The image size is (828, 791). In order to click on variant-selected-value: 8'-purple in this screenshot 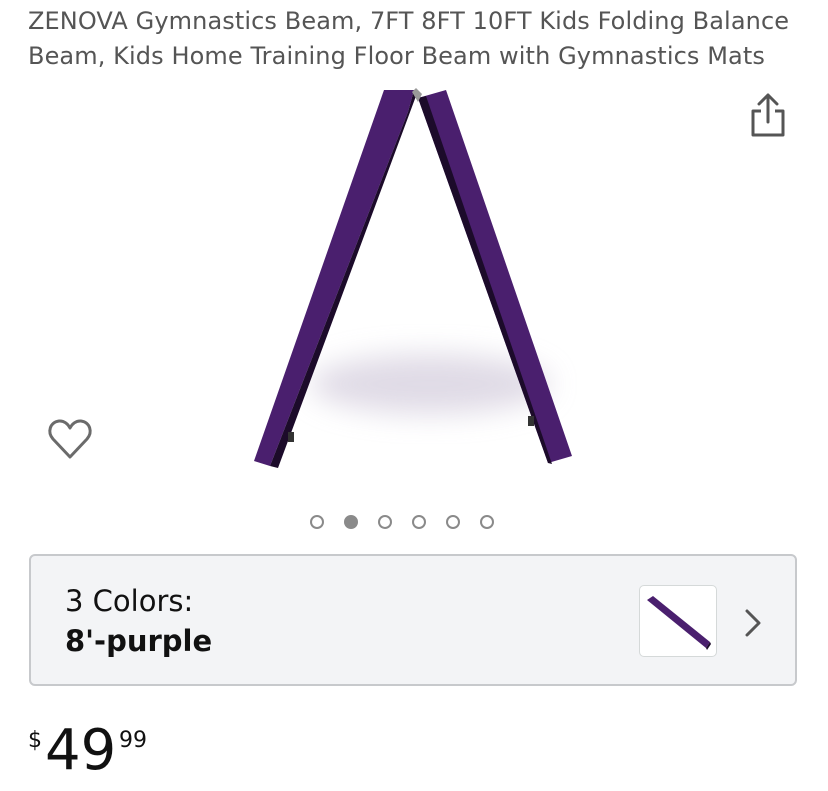, I will do `click(139, 641)`.